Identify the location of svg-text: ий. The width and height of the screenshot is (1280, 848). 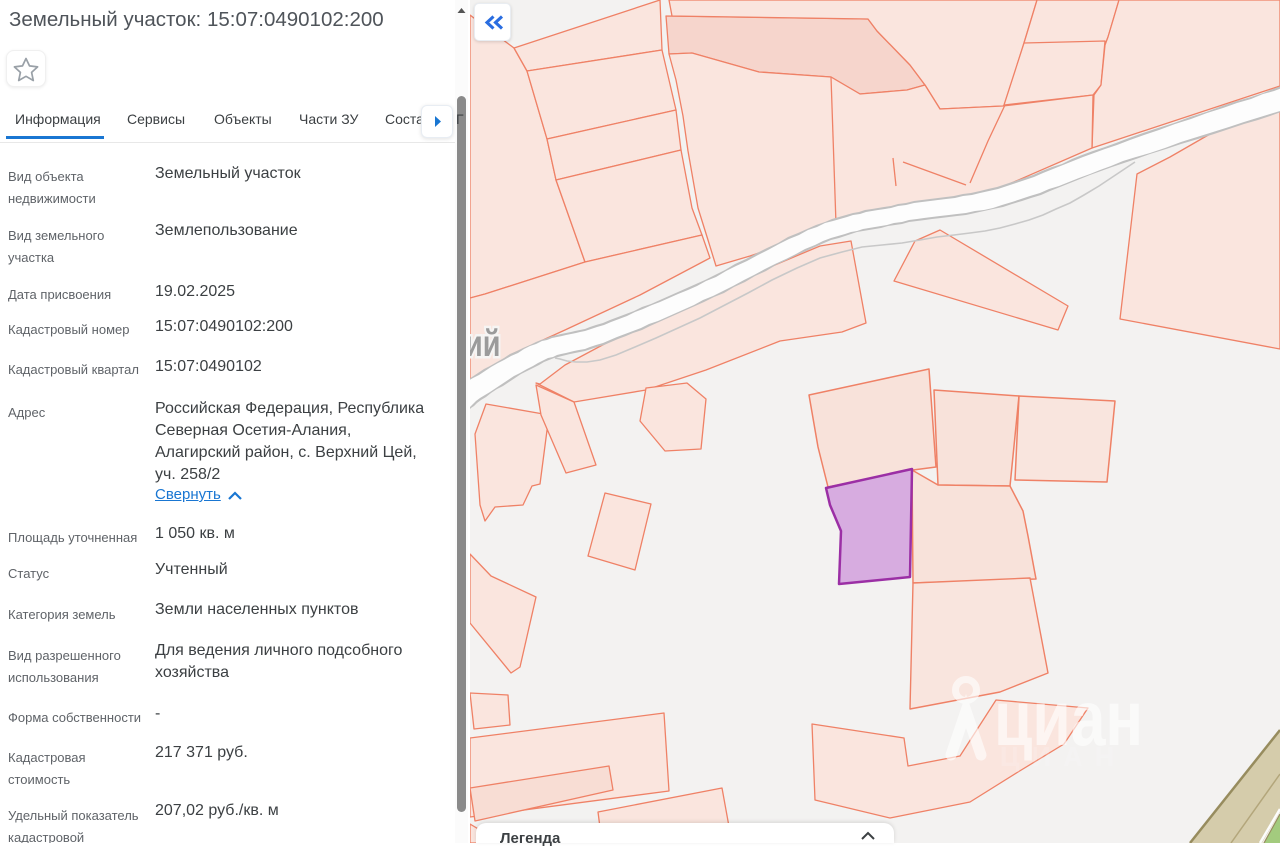
(485, 344).